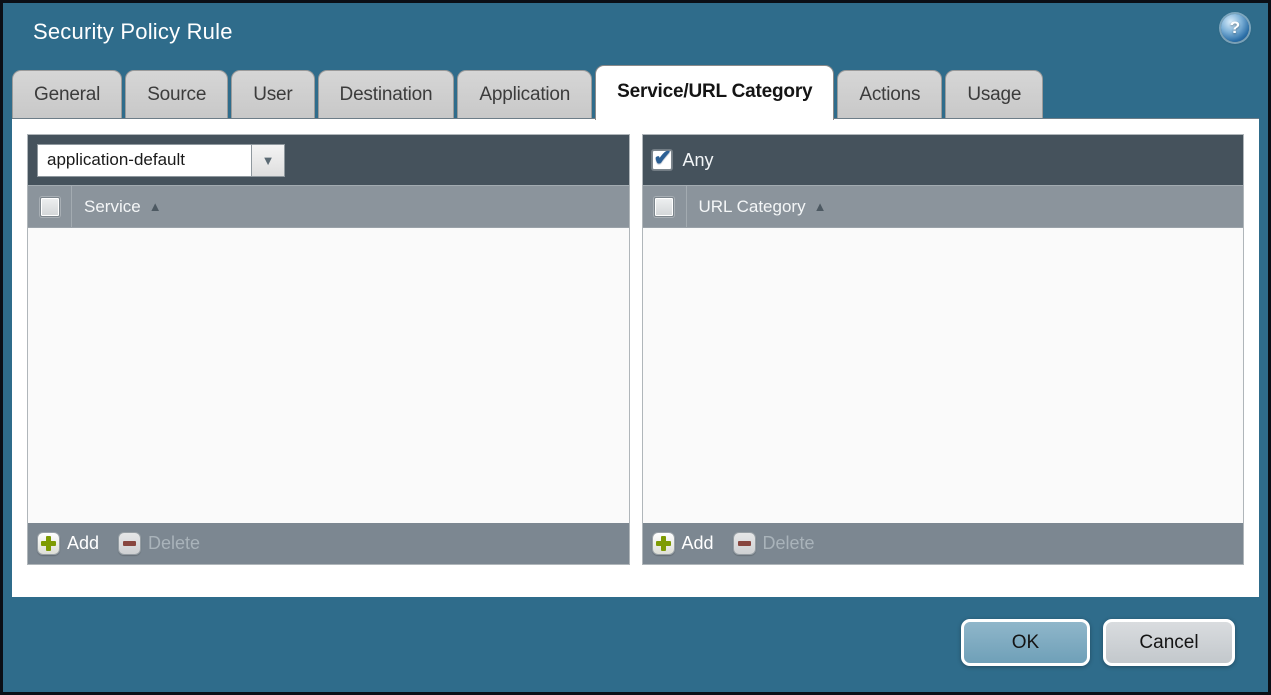 The width and height of the screenshot is (1271, 695). What do you see at coordinates (133, 31) in the screenshot?
I see `dialog-title: Security Policy Rule` at bounding box center [133, 31].